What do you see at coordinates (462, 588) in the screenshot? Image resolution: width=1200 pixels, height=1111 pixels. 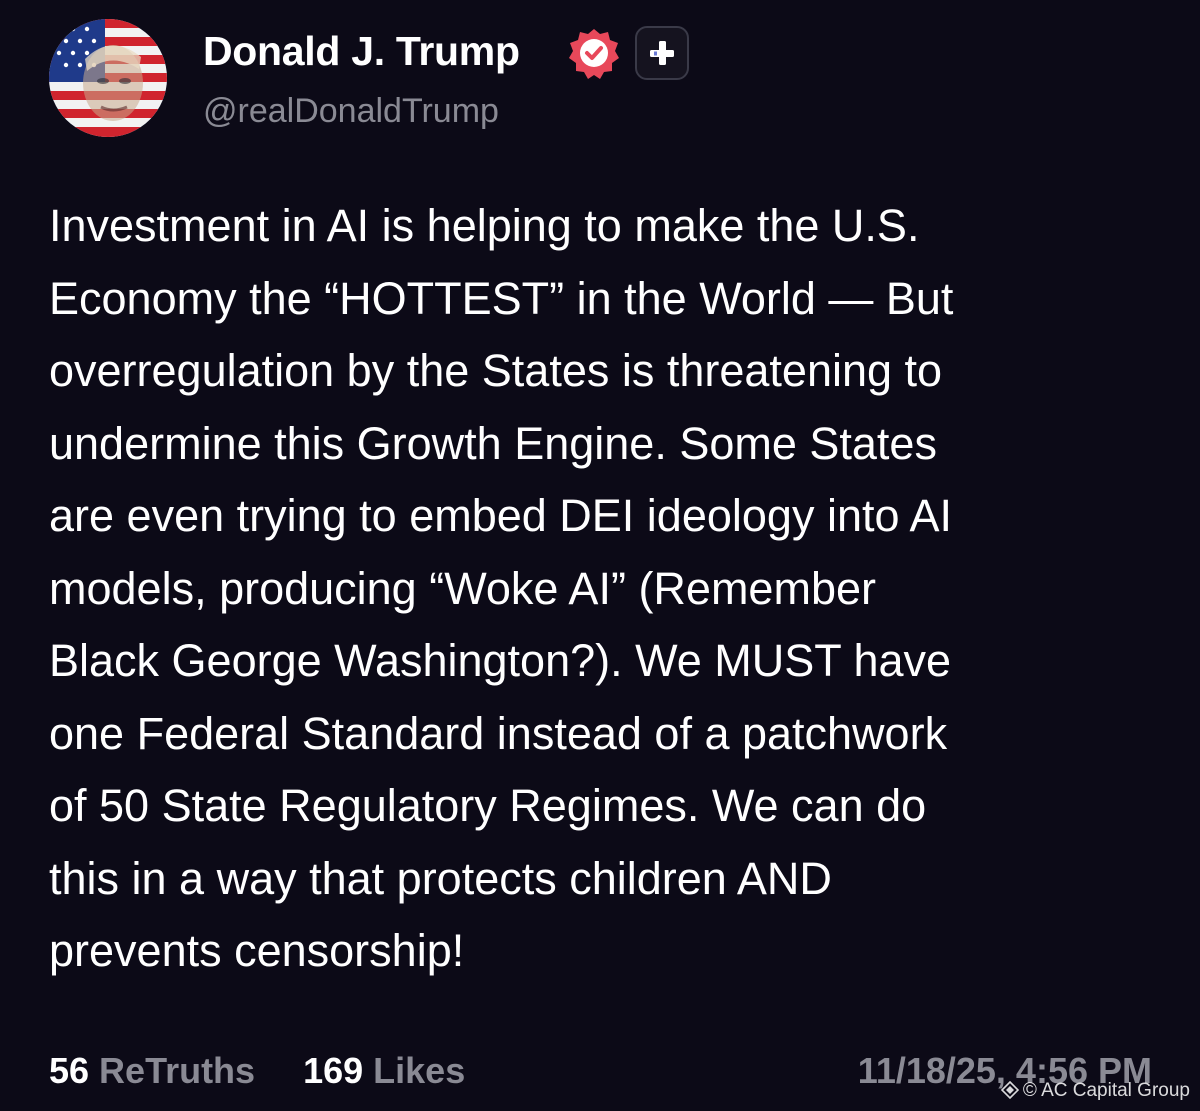 I see `post-line: models, producing “Woke AI” (Remember` at bounding box center [462, 588].